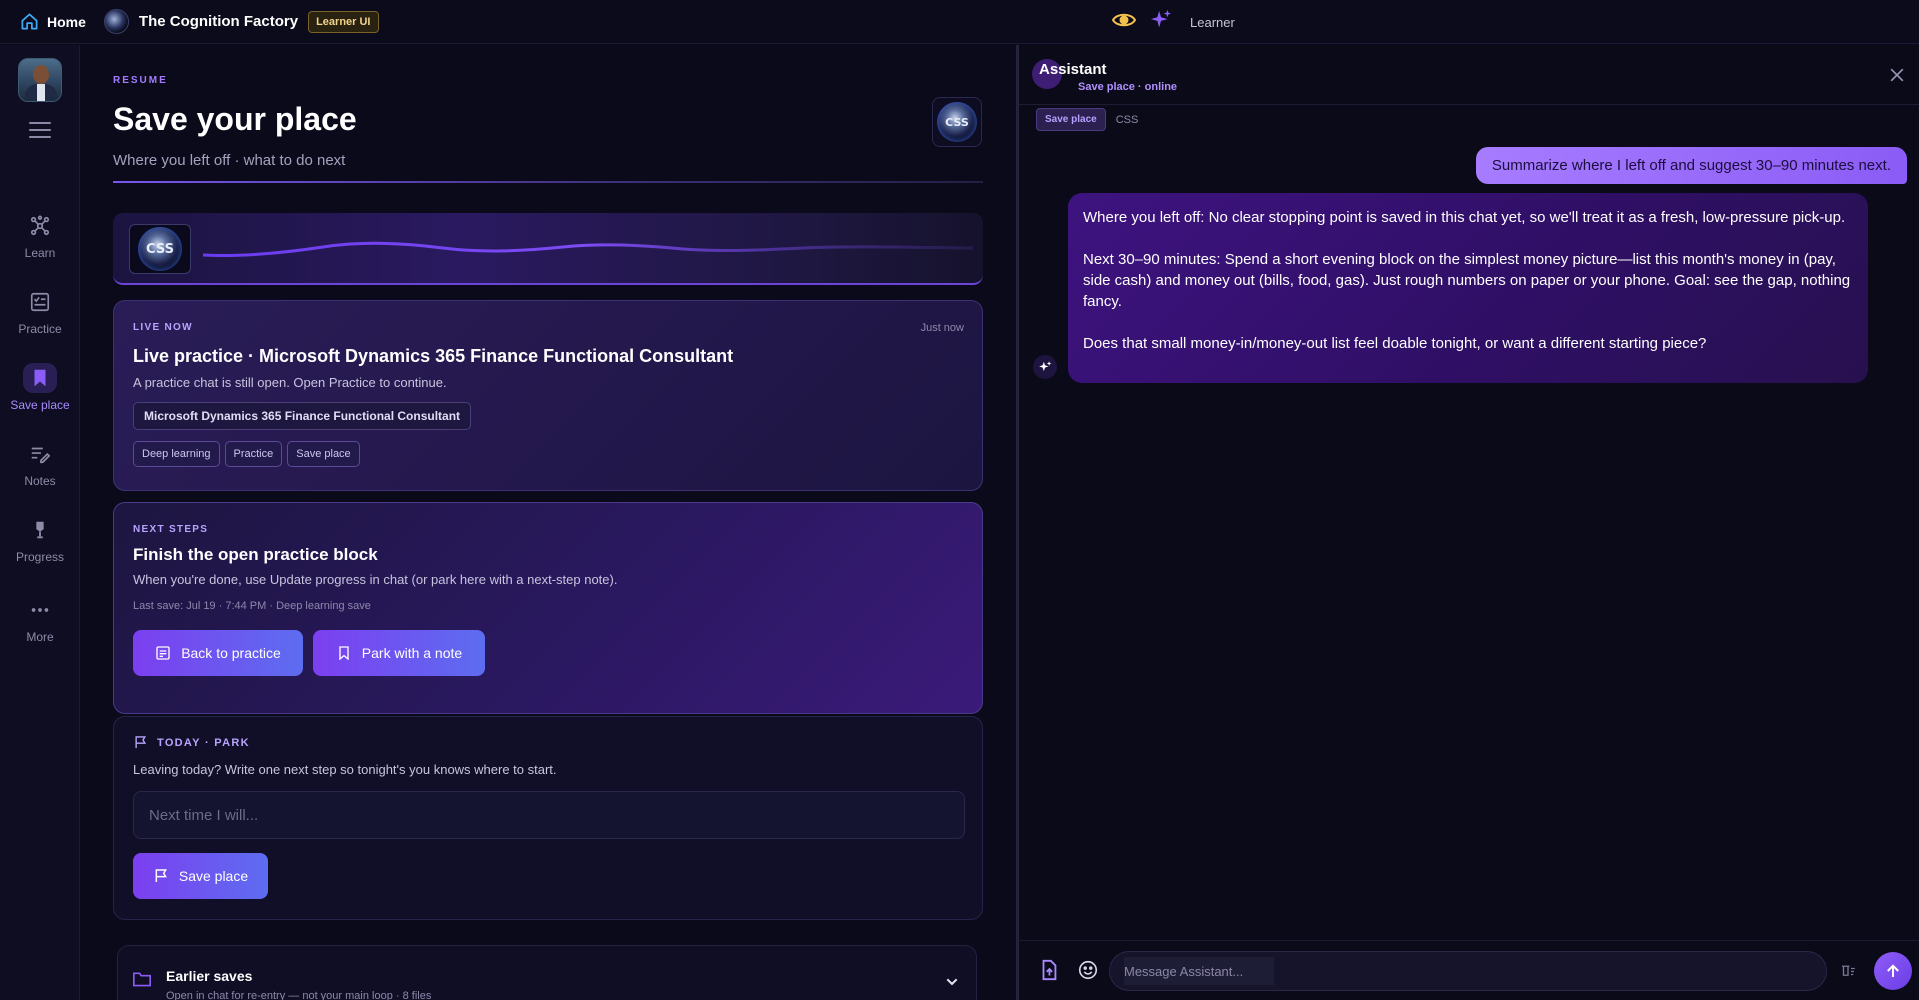  I want to click on save-place-button: Save place, so click(200, 876).